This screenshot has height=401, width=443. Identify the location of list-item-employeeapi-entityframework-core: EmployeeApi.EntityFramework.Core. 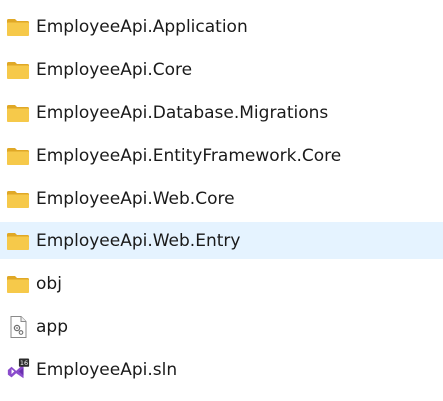
(221, 155).